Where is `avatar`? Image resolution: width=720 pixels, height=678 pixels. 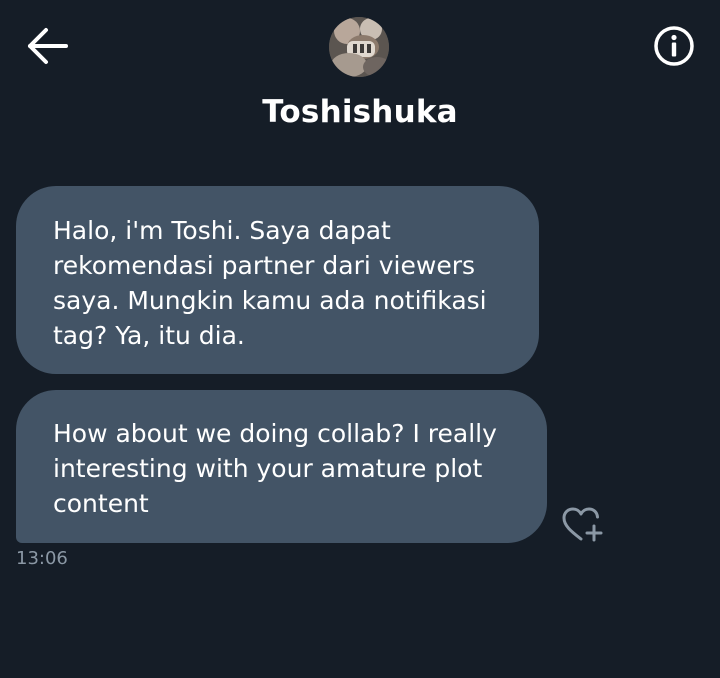
avatar is located at coordinates (359, 47).